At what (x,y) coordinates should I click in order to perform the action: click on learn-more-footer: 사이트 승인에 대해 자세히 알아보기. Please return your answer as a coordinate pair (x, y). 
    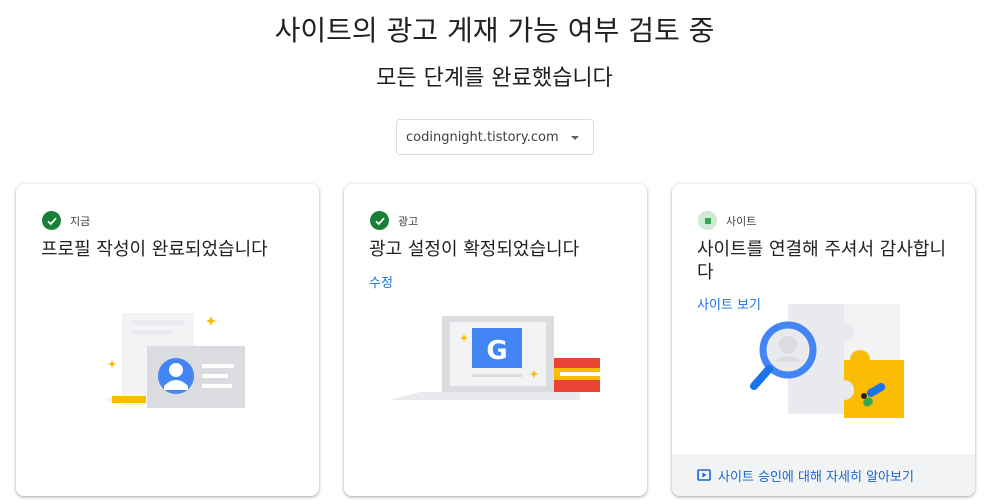
    Looking at the image, I should click on (823, 475).